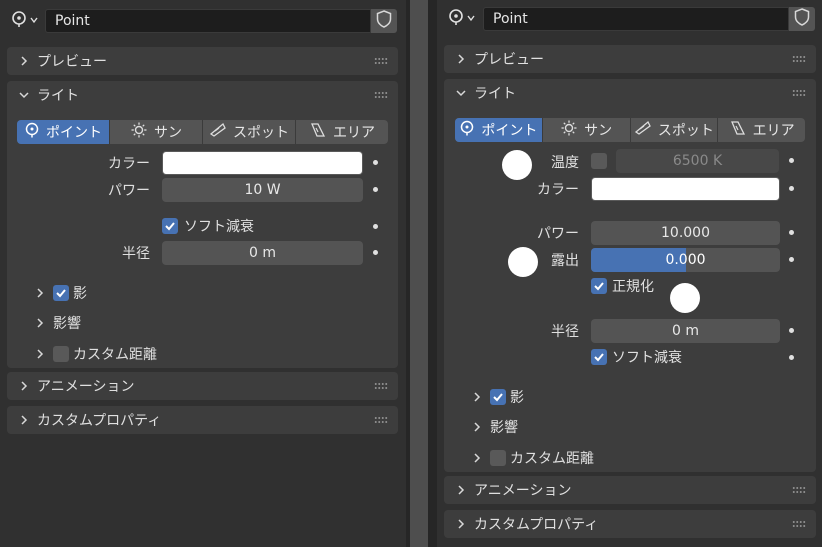 Image resolution: width=822 pixels, height=547 pixels. What do you see at coordinates (419, 273) in the screenshot?
I see `area-split-handle` at bounding box center [419, 273].